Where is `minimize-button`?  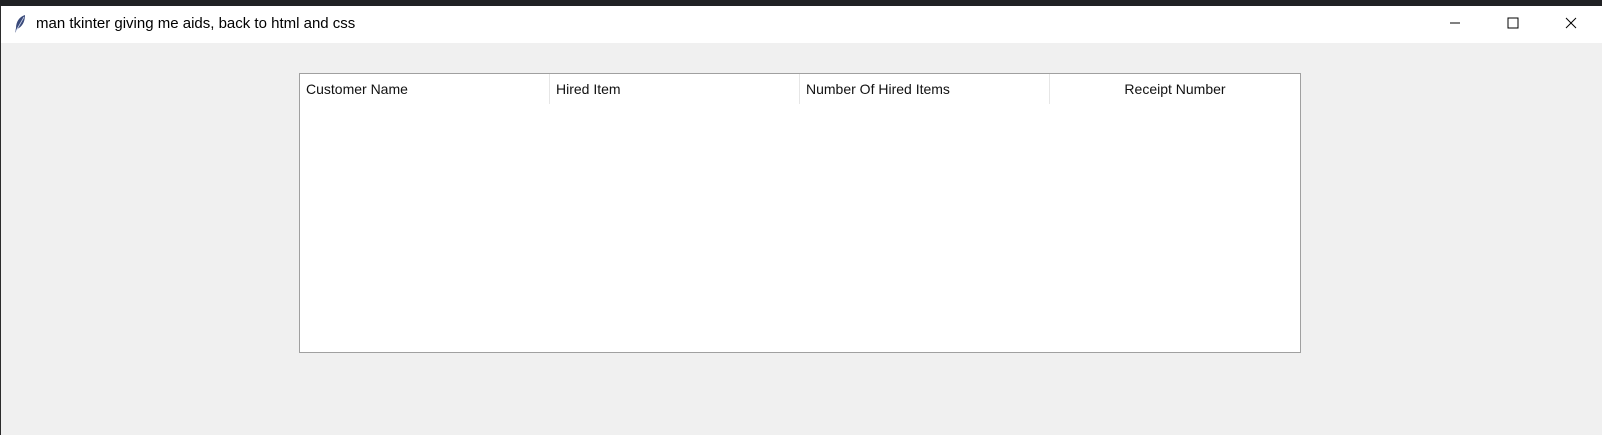 minimize-button is located at coordinates (1455, 24).